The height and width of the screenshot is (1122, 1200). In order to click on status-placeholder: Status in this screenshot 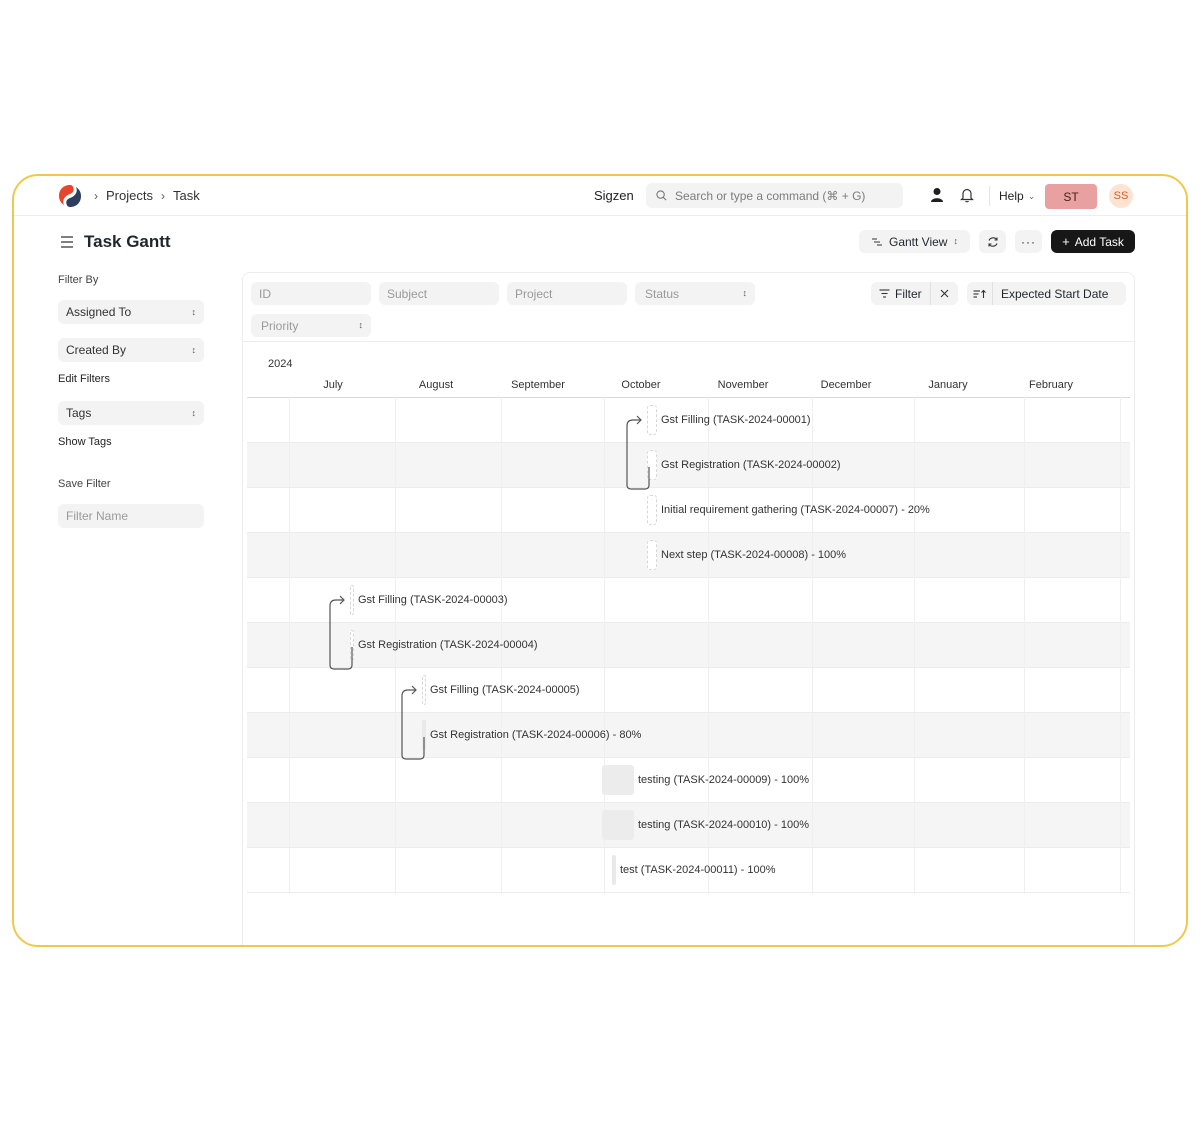, I will do `click(662, 293)`.